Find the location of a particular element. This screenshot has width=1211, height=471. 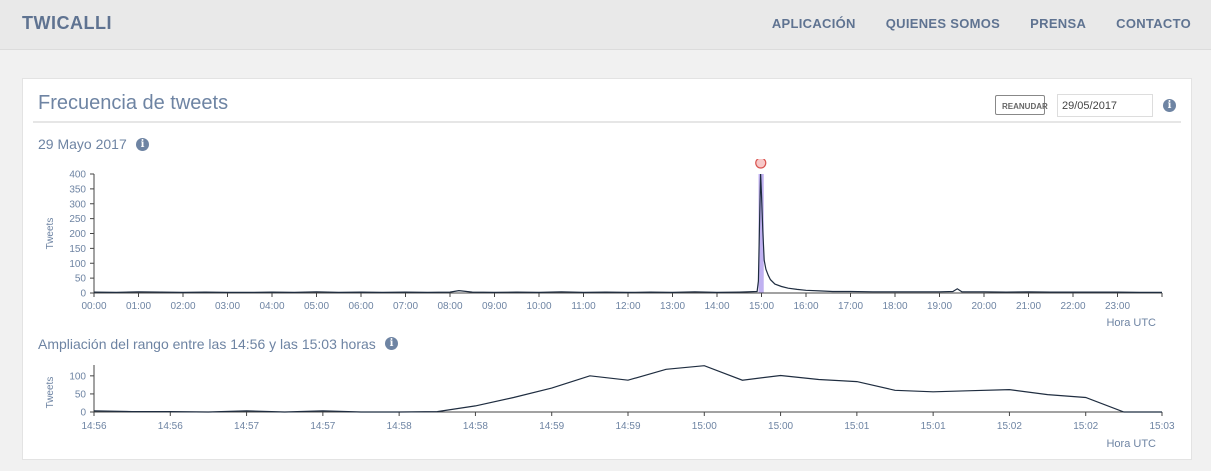

x-tick-label: 07:00 is located at coordinates (405, 306).